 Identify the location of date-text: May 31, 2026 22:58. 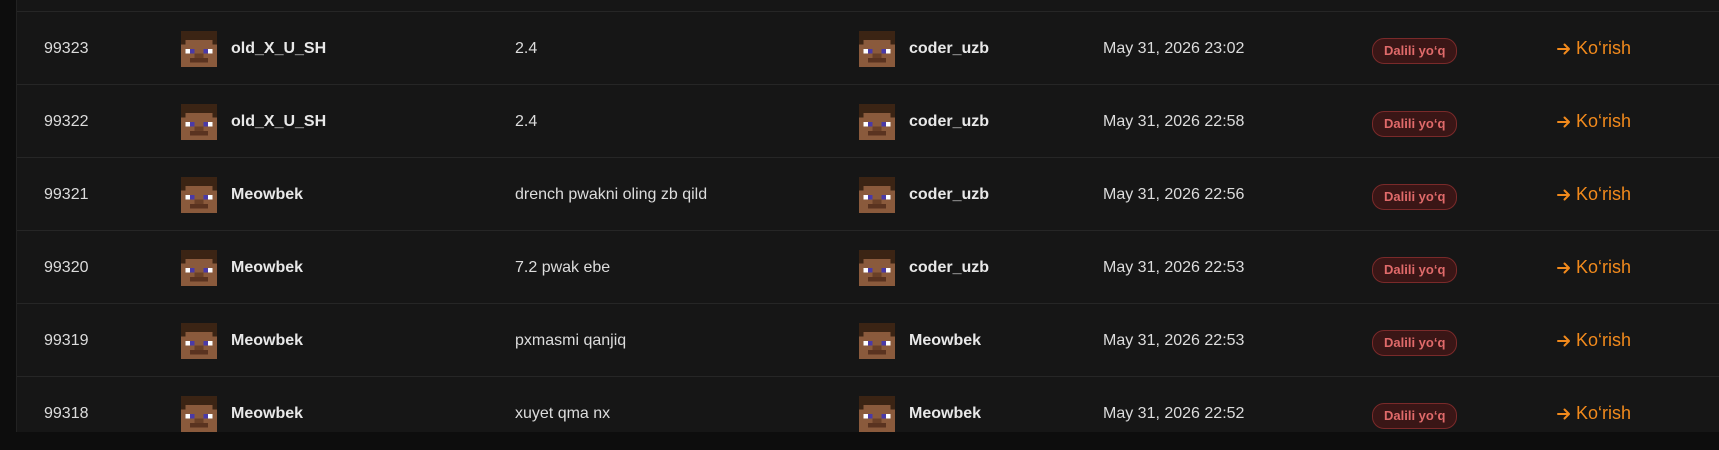
(1174, 121).